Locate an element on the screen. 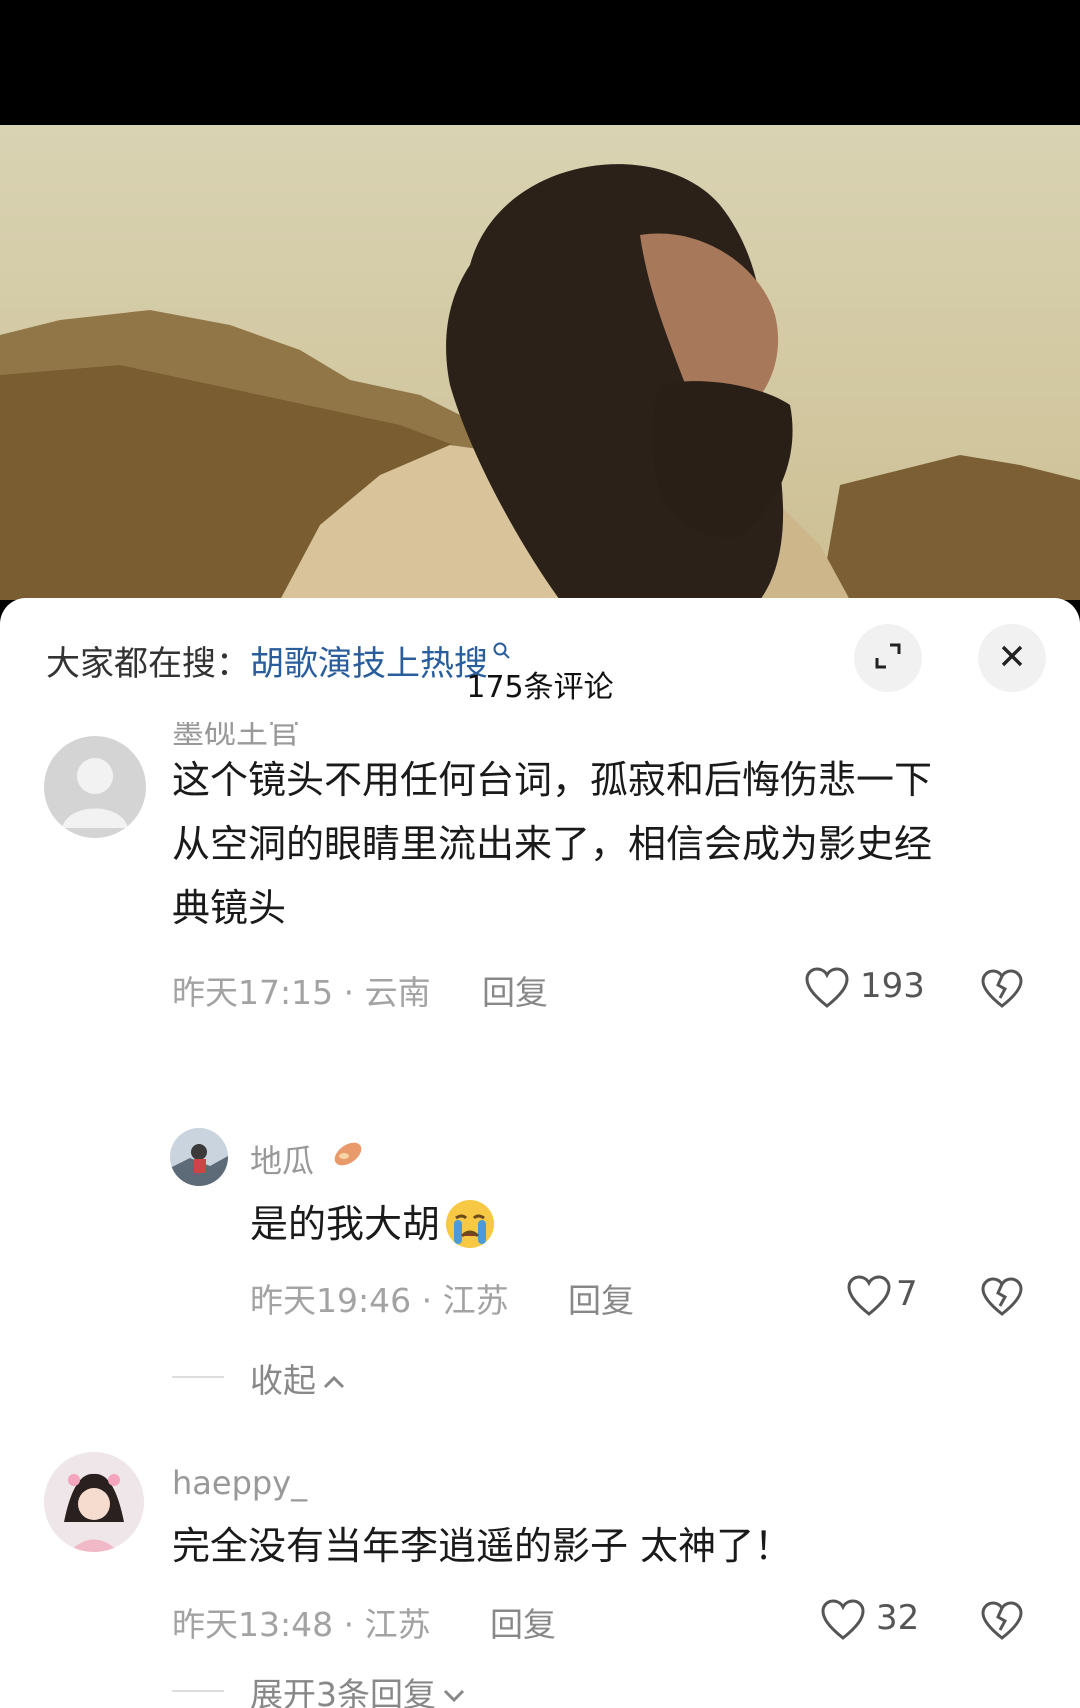 The image size is (1080, 1708). comment-text-line: 典镜头 is located at coordinates (229, 908).